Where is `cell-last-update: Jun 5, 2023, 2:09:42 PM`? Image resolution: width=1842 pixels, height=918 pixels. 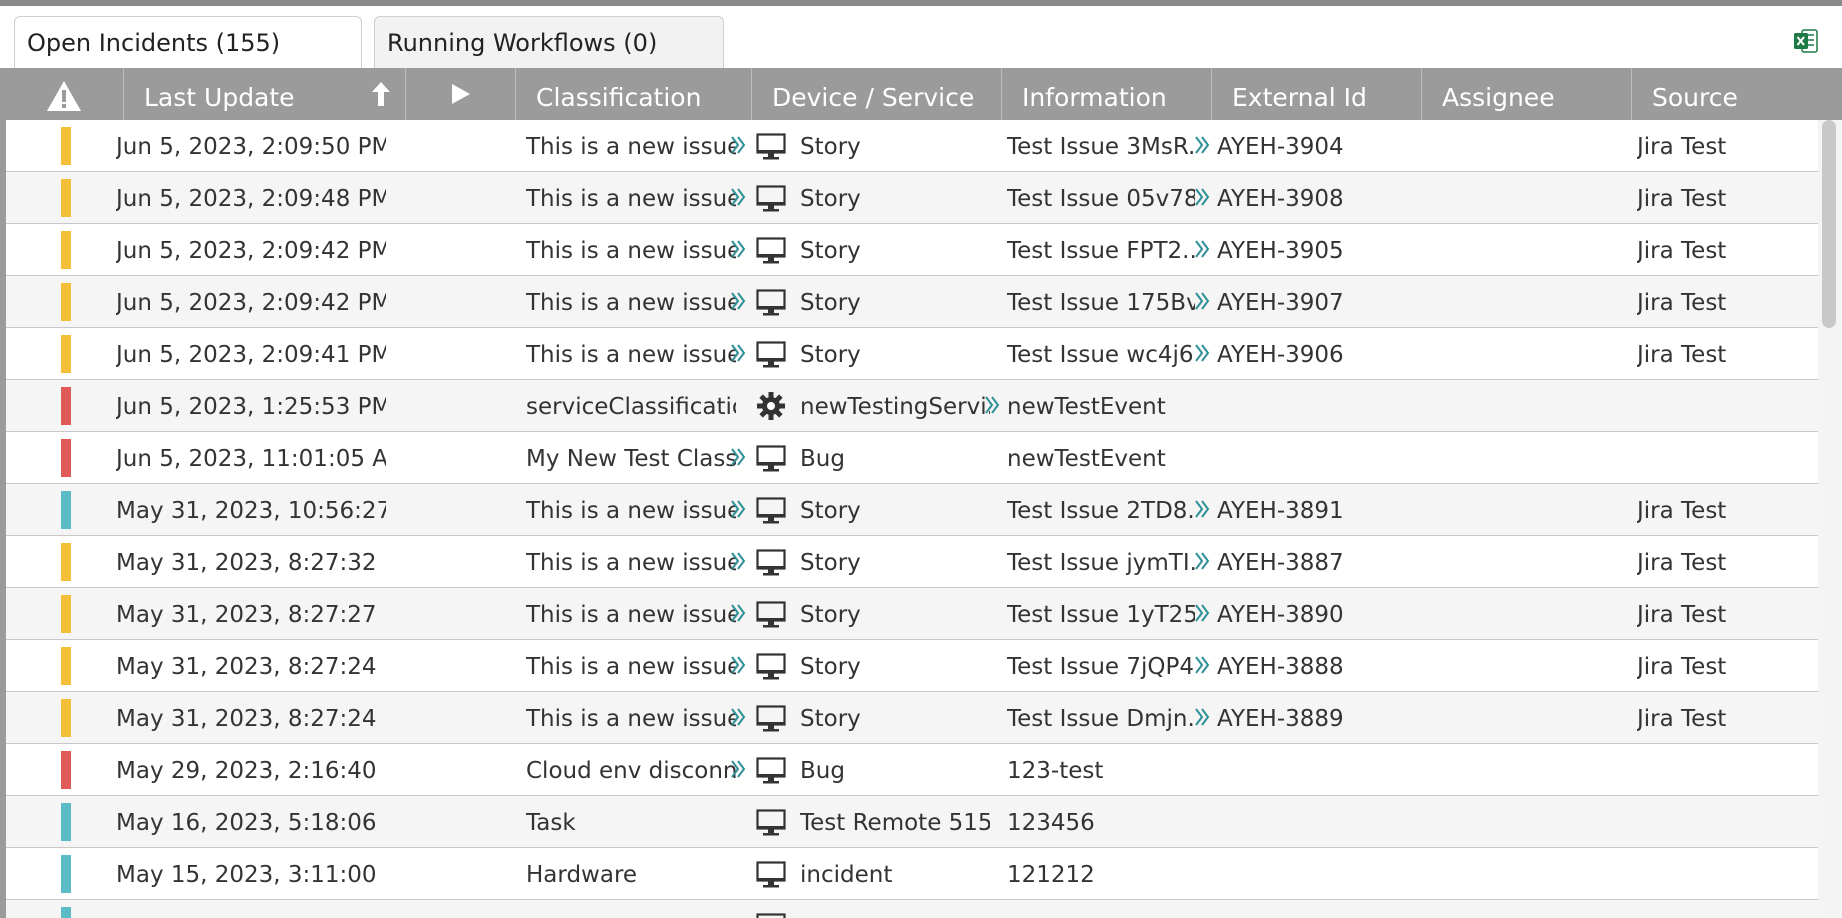
cell-last-update: Jun 5, 2023, 2:09:42 PM is located at coordinates (251, 303).